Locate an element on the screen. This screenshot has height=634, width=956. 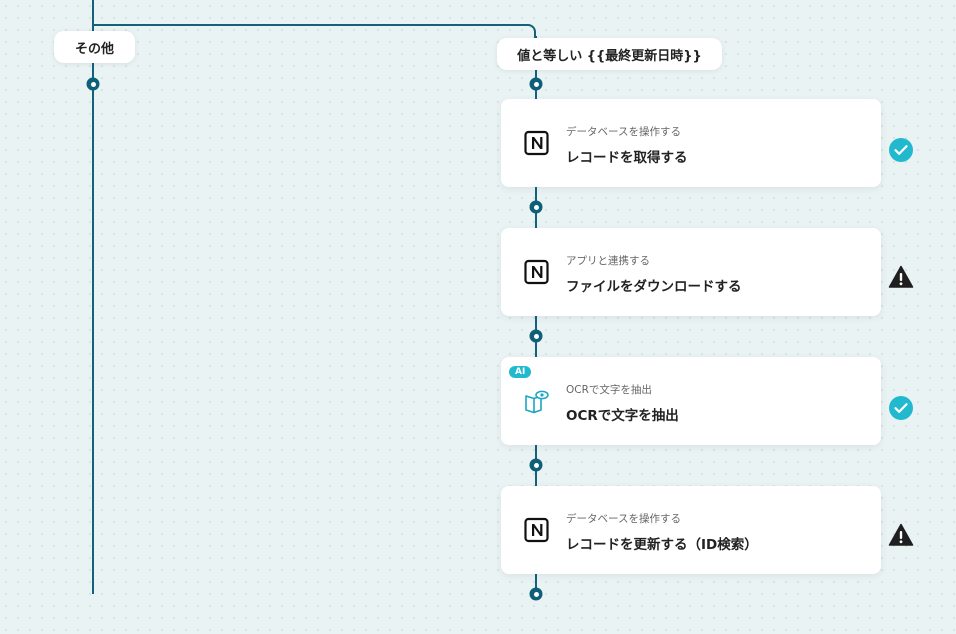
step-category: OCRで文字を抽出 is located at coordinates (609, 390).